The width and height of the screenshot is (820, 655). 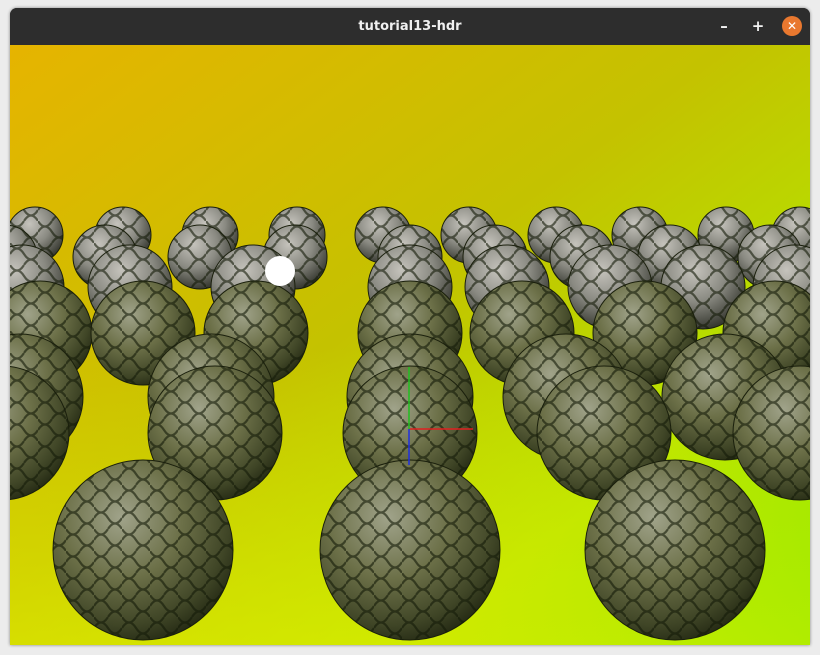 I want to click on minimize-button: –, so click(x=724, y=26).